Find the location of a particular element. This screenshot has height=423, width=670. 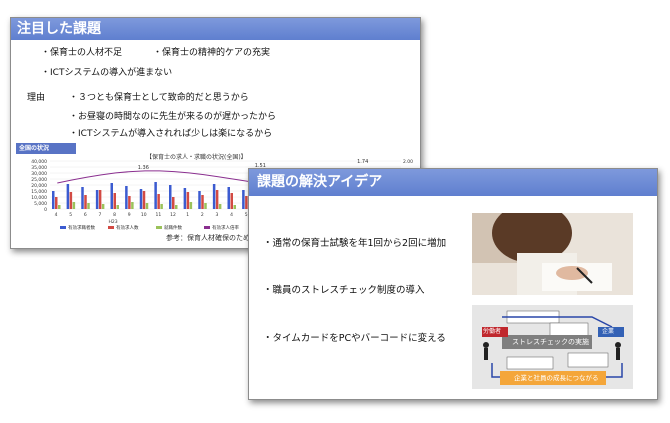

bullet-item: ・保育士の人材不足 is located at coordinates (82, 53).